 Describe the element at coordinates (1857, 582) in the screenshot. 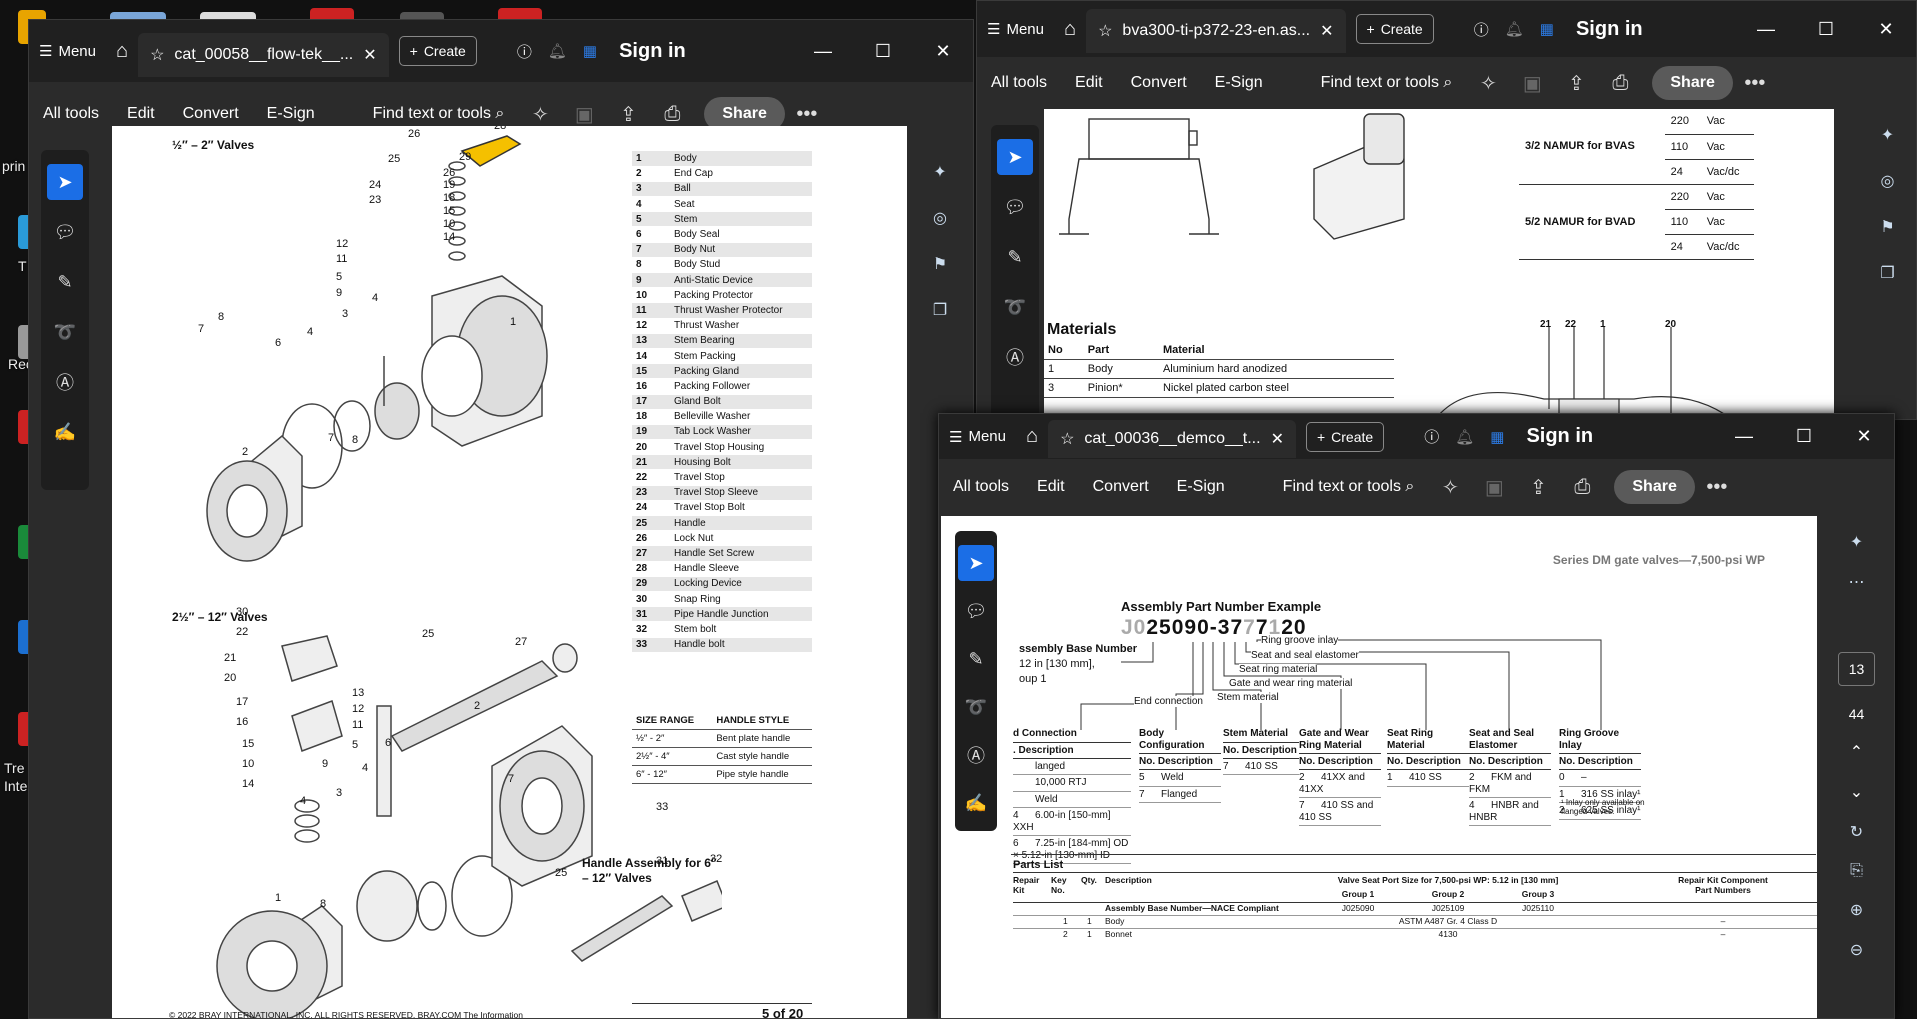

I see `more-options-icon: ⋯` at that location.